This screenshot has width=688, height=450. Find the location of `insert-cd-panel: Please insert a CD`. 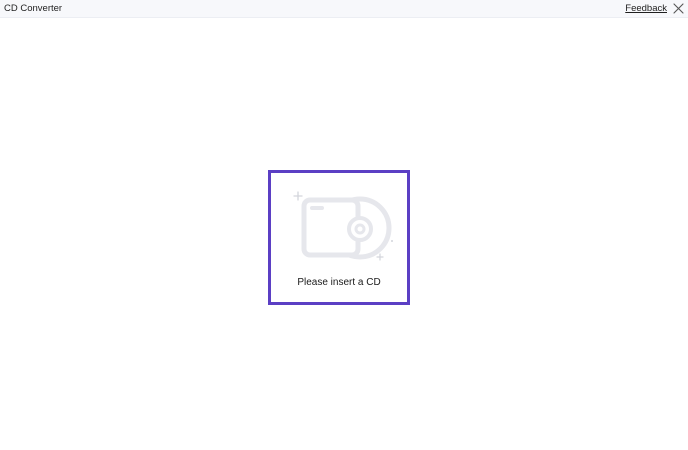

insert-cd-panel: Please insert a CD is located at coordinates (339, 237).